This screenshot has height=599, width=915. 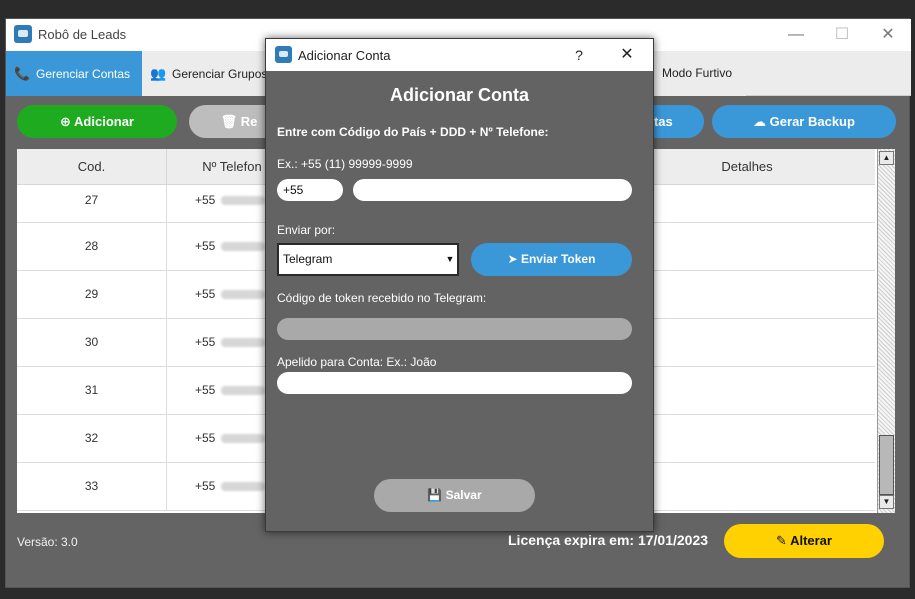 I want to click on tab-label: Gerenciar Grupos, so click(x=220, y=74).